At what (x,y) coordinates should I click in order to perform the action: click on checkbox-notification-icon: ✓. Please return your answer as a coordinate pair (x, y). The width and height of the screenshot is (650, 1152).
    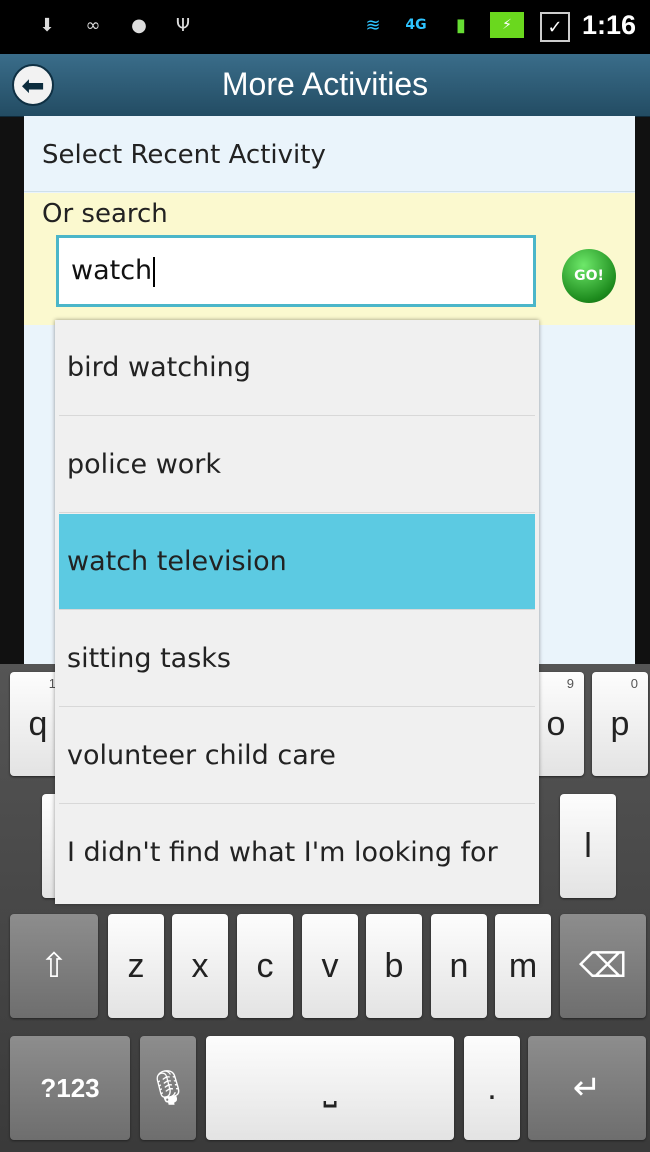
    Looking at the image, I should click on (555, 27).